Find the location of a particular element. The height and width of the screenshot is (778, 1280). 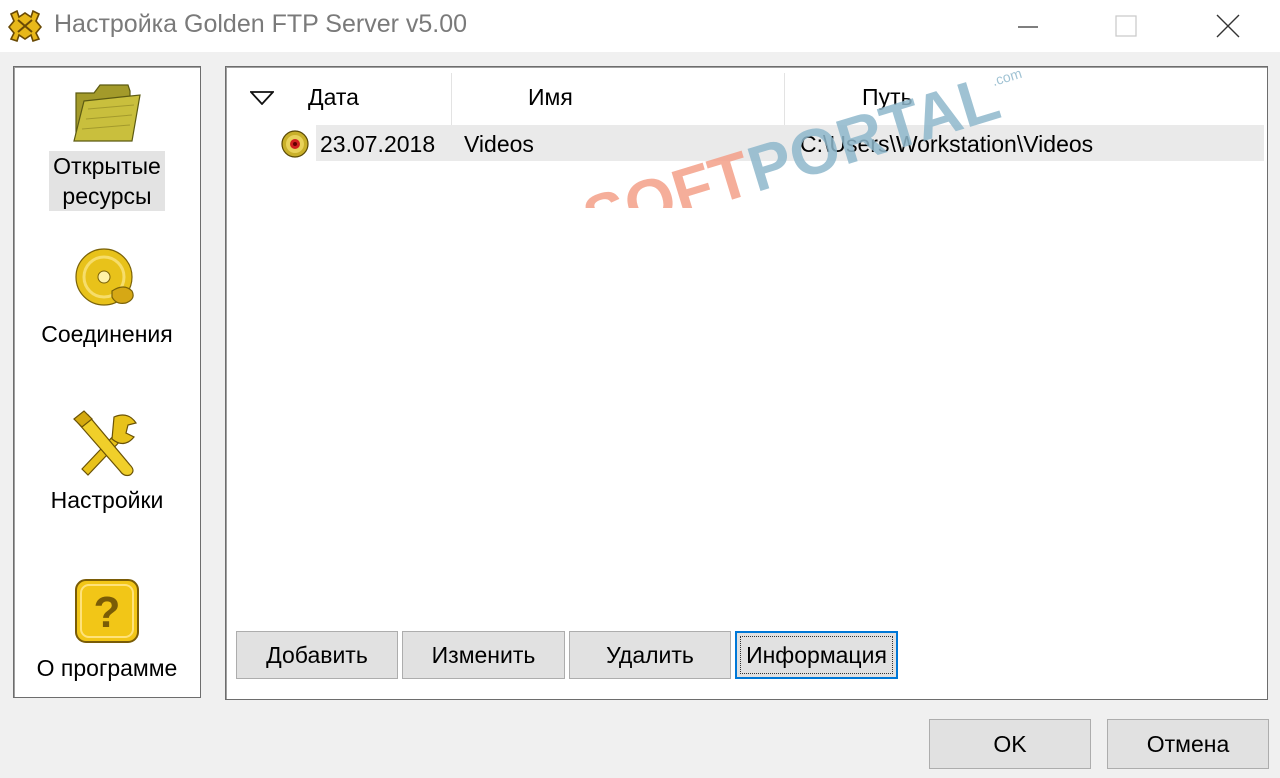

minimize-icon is located at coordinates (1028, 27).